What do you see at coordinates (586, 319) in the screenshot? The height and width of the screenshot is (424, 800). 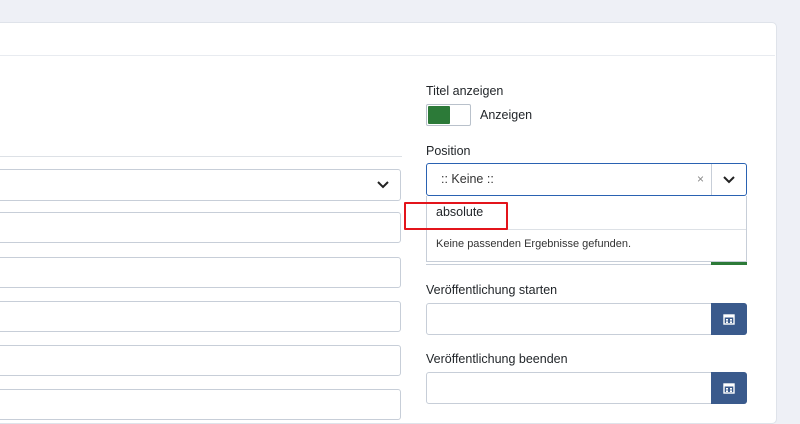 I see `publish-start-field` at bounding box center [586, 319].